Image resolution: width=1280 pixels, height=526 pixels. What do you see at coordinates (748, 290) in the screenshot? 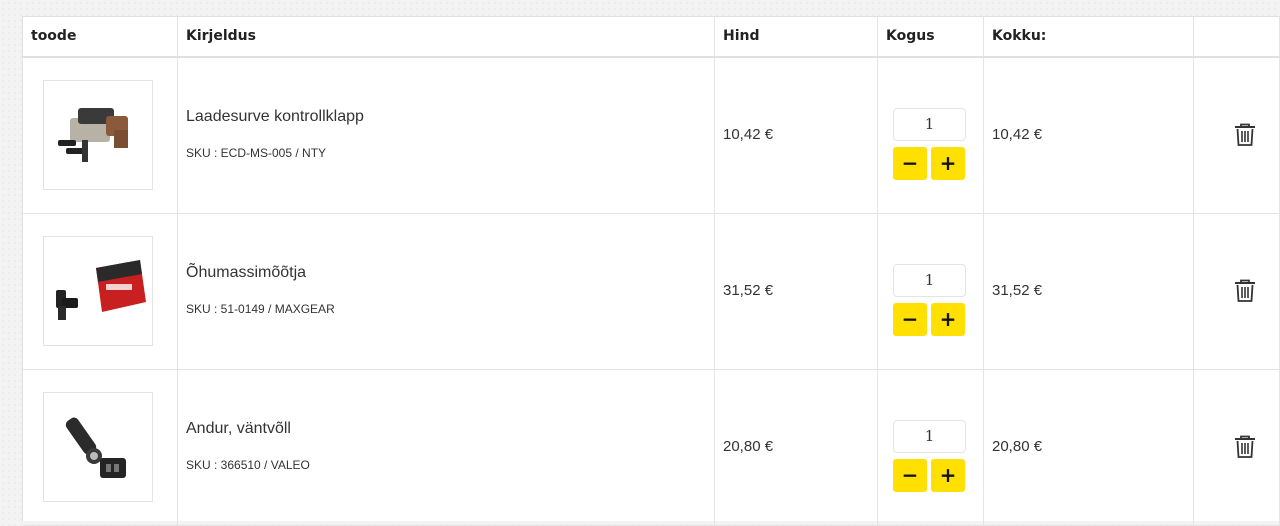
I see `product-price: 31,52 €` at bounding box center [748, 290].